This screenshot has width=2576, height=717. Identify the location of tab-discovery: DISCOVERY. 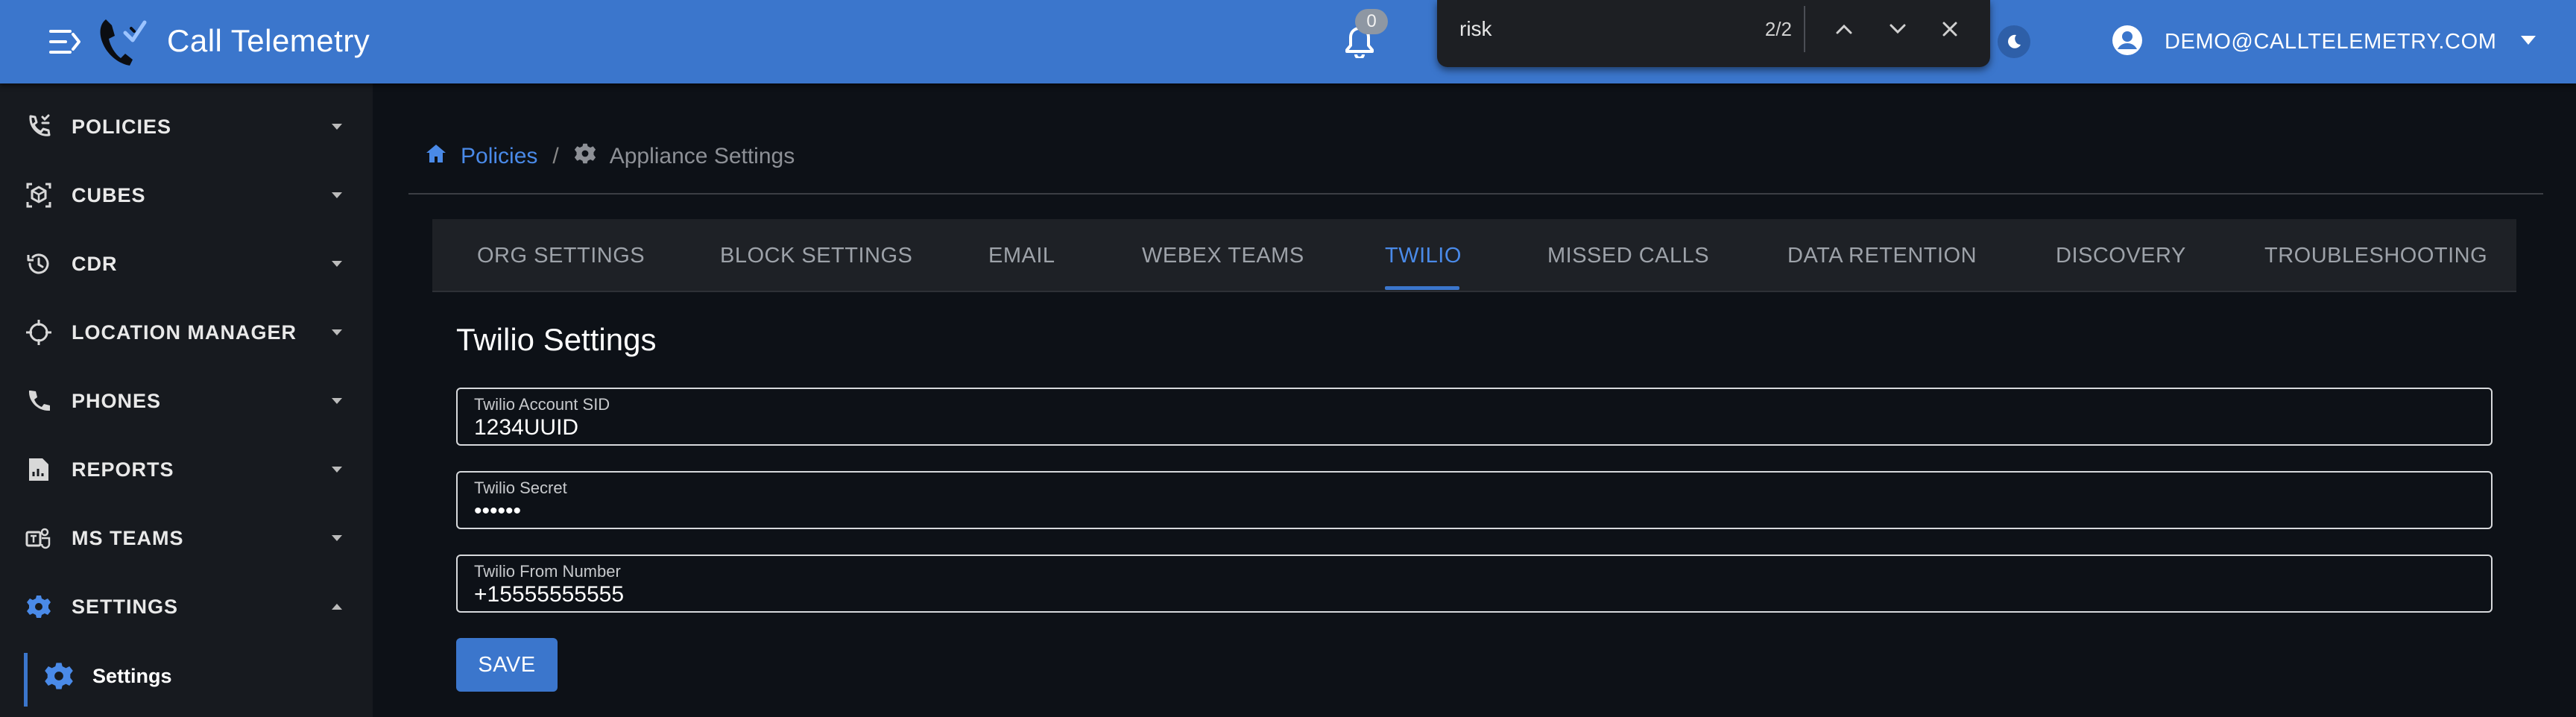
(2121, 255).